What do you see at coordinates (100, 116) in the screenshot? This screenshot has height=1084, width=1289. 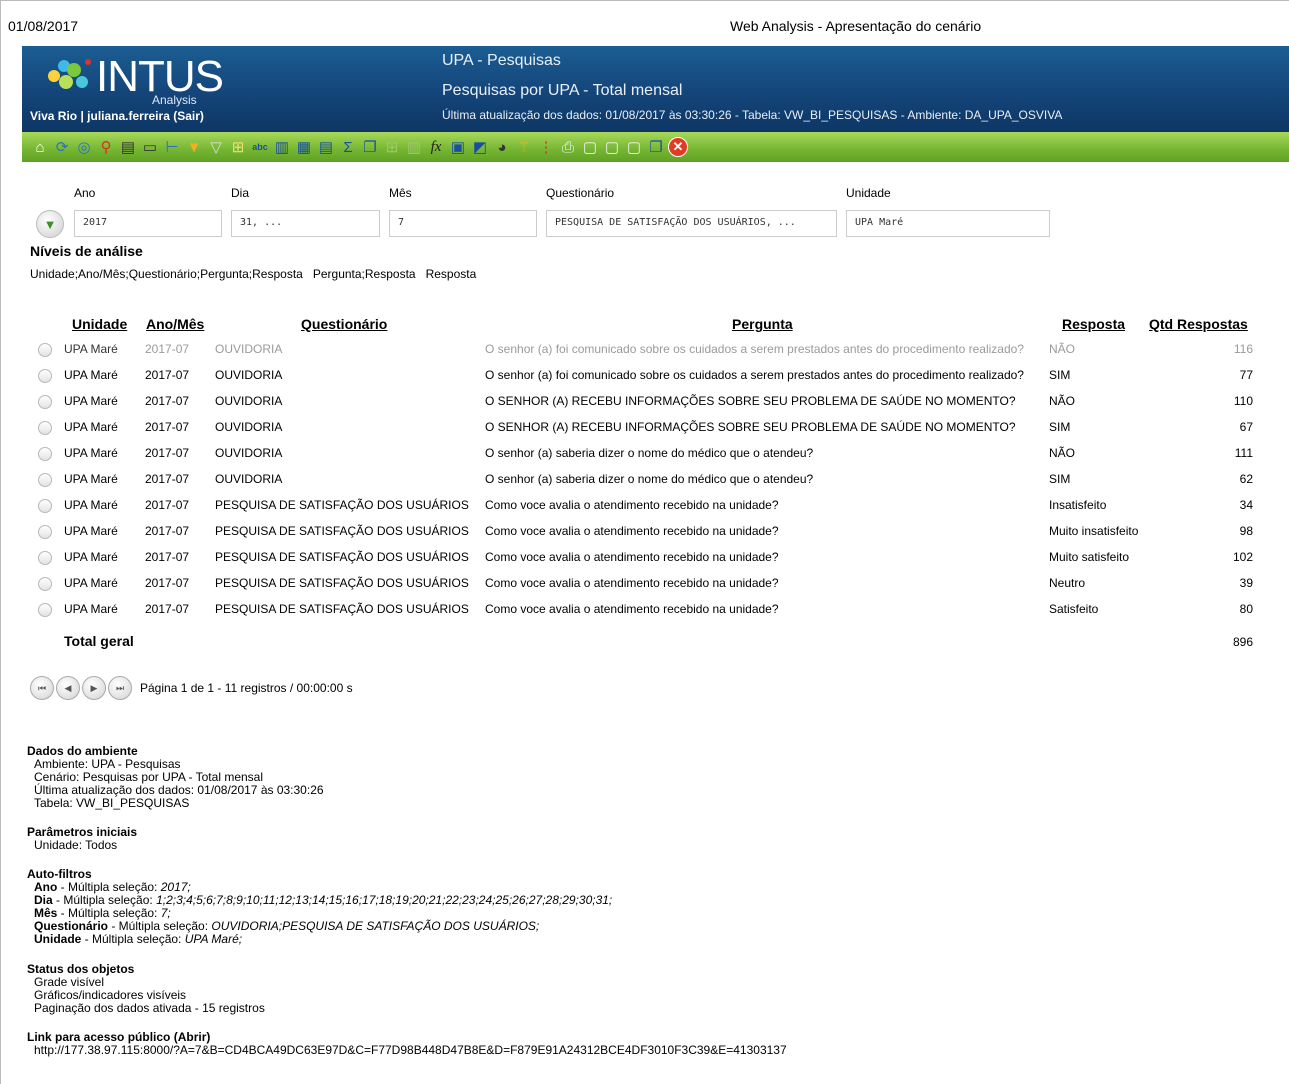 I see `user-name: Viva Rio | juliana.ferreira` at bounding box center [100, 116].